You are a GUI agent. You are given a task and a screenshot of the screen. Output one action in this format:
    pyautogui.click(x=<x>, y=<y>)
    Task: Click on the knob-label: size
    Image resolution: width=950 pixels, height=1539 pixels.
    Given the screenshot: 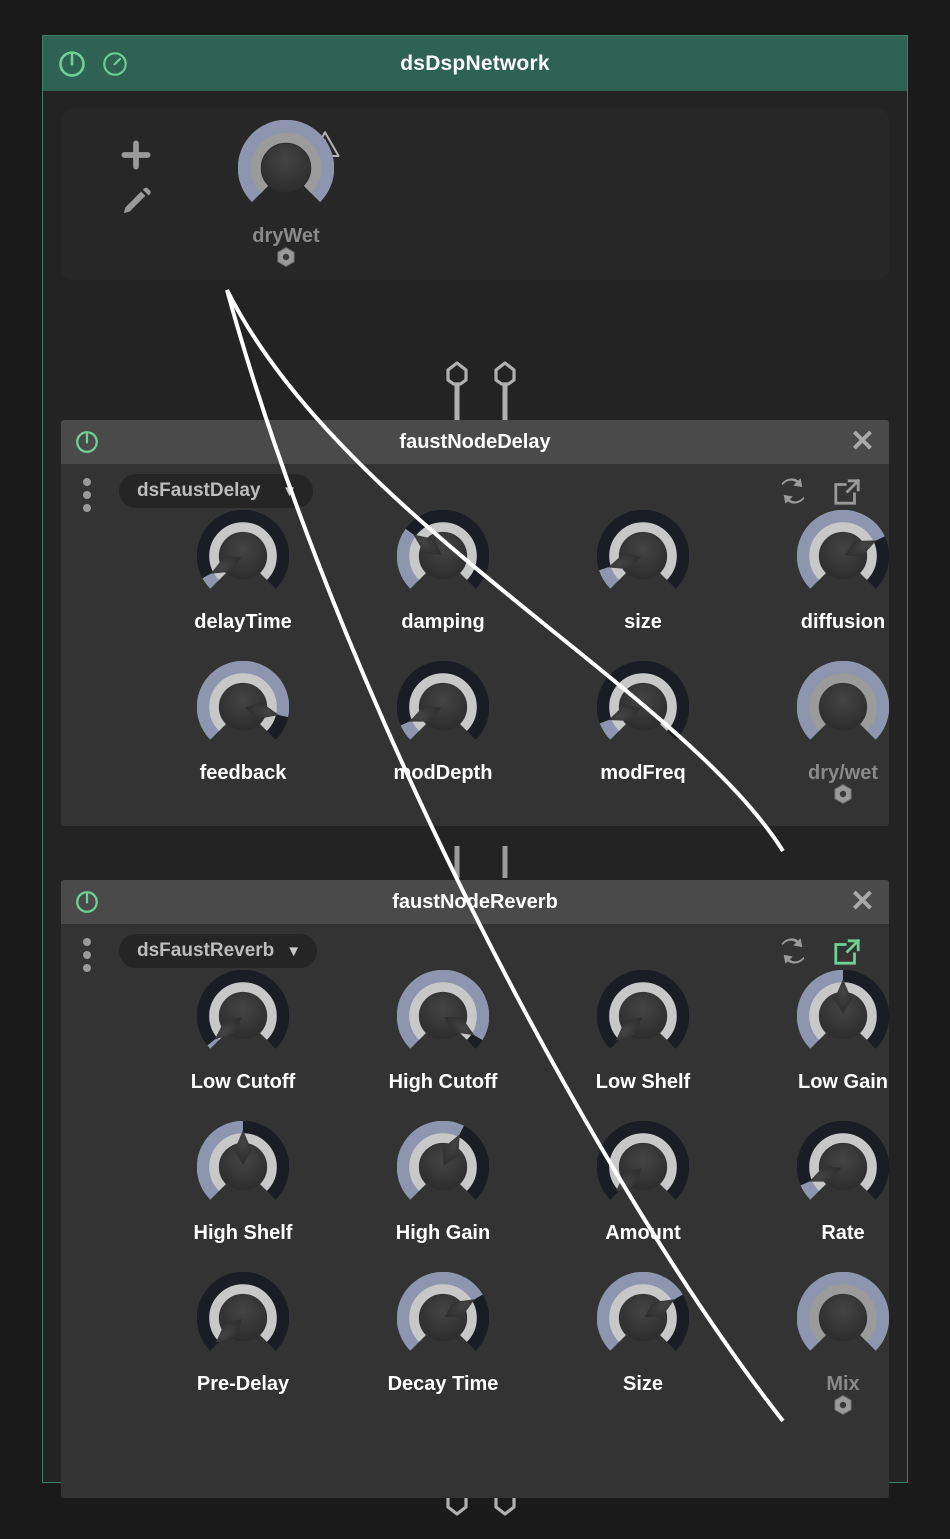 What is the action you would take?
    pyautogui.click(x=643, y=622)
    